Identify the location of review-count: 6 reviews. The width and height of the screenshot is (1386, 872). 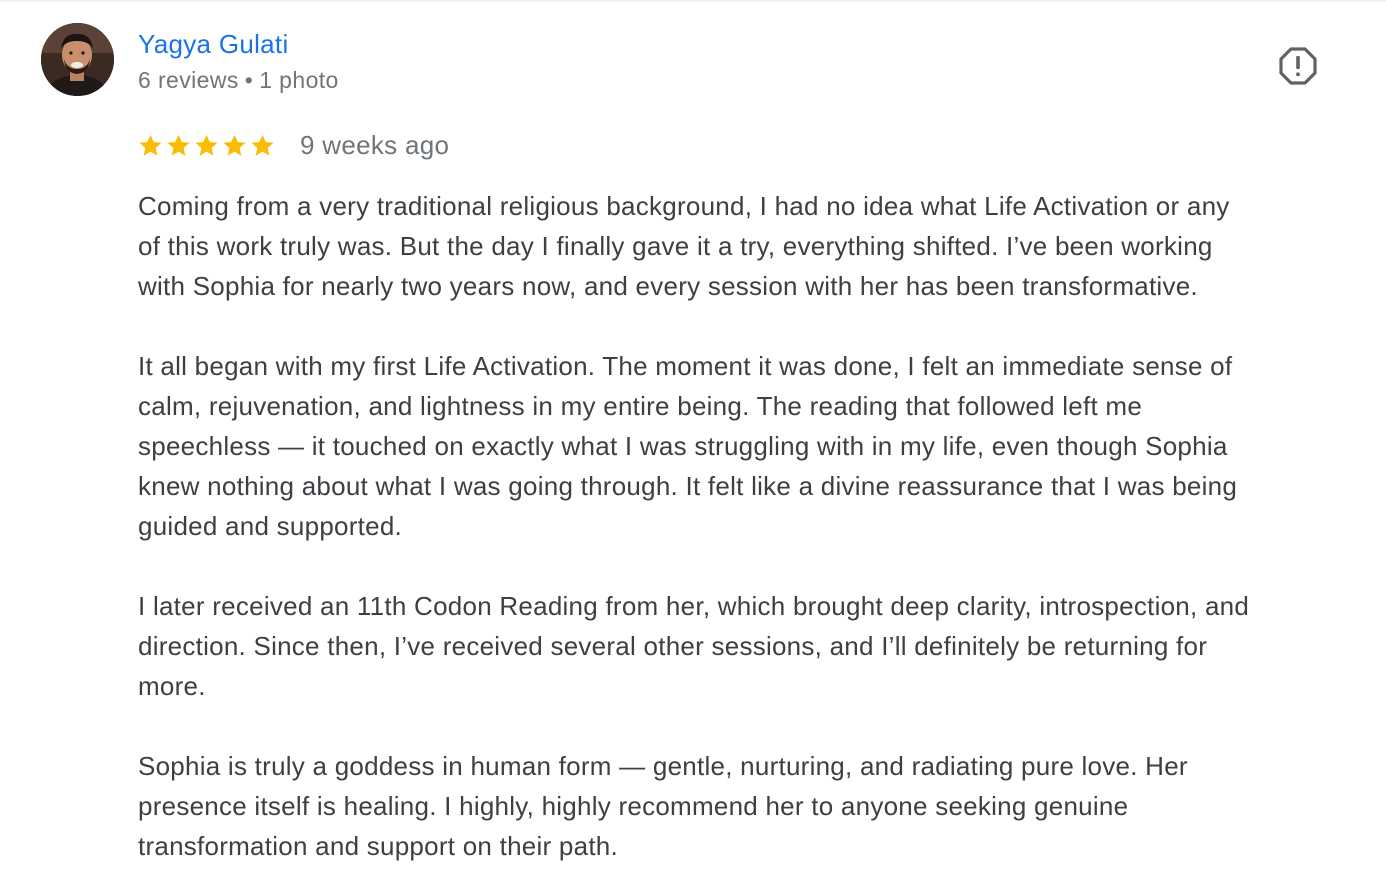
(188, 80).